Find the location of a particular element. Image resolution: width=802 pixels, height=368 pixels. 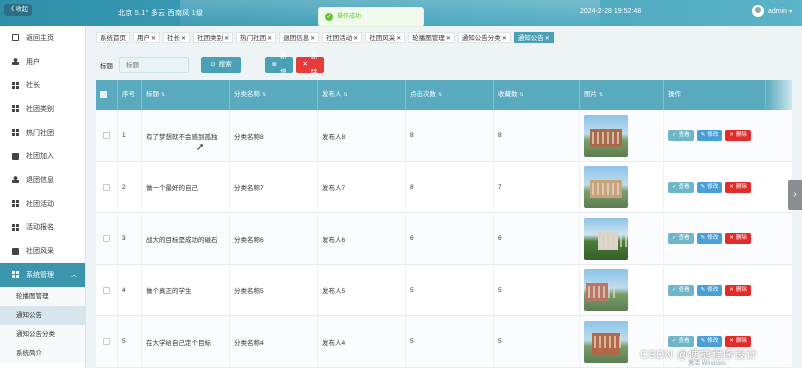

search-button: ⊙ 搜索 is located at coordinates (221, 65).